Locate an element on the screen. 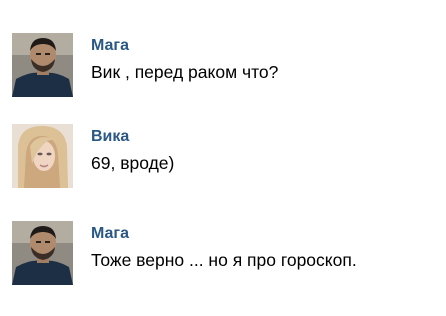 This screenshot has width=446, height=316. message-text: Вик , перед раком что? is located at coordinates (185, 72).